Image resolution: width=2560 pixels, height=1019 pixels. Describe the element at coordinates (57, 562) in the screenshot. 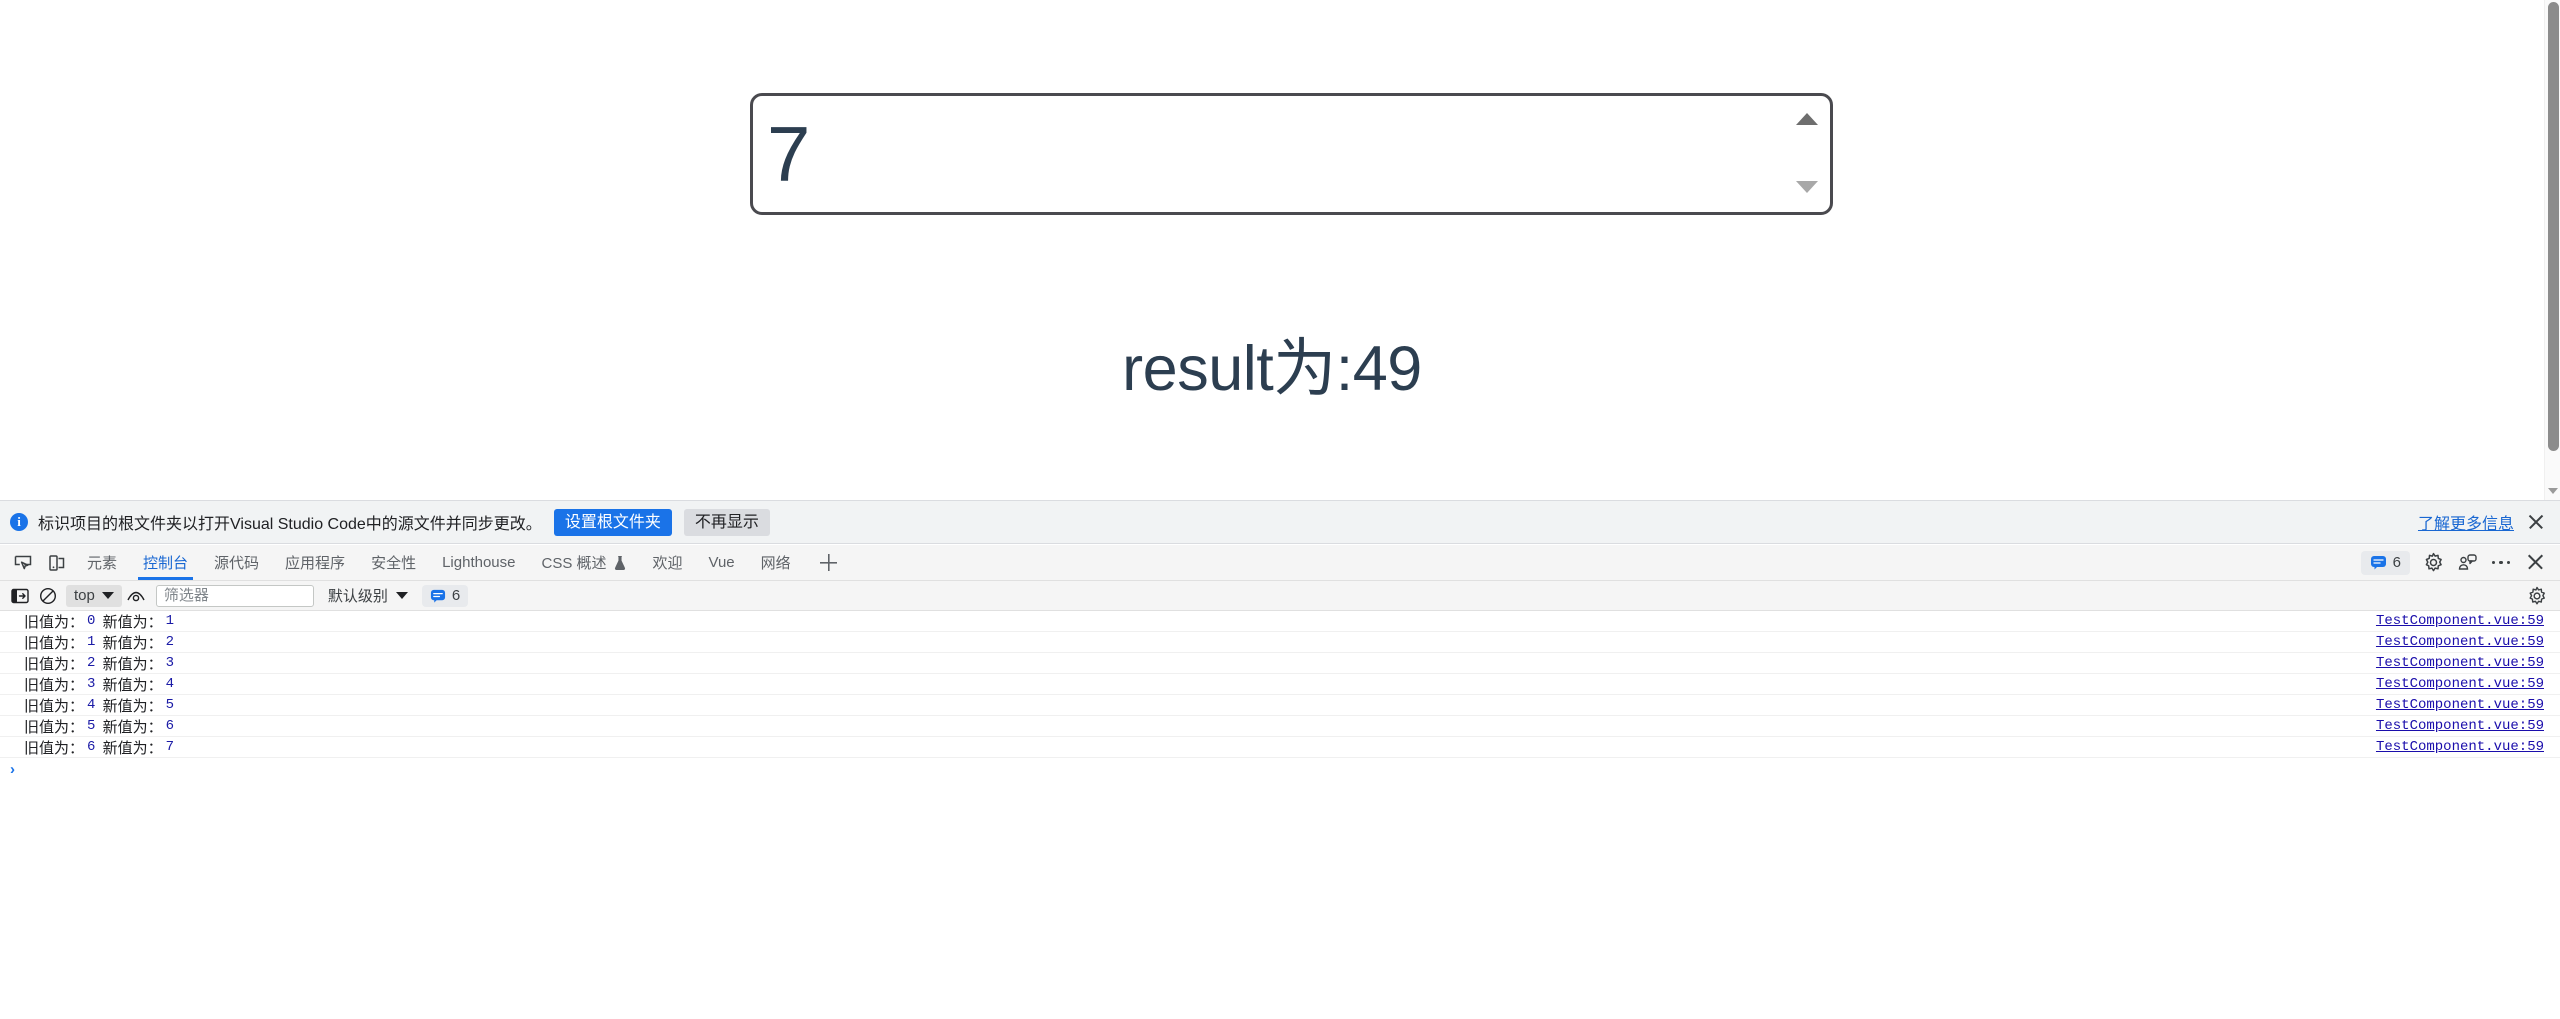

I see `device-toolbar-icon` at that location.